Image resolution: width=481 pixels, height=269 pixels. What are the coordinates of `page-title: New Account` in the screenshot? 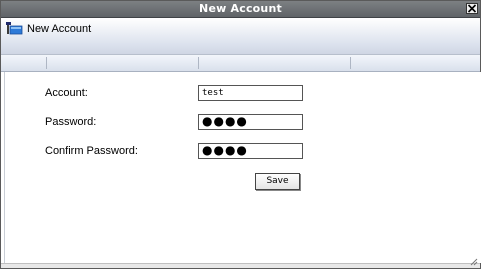 It's located at (59, 29).